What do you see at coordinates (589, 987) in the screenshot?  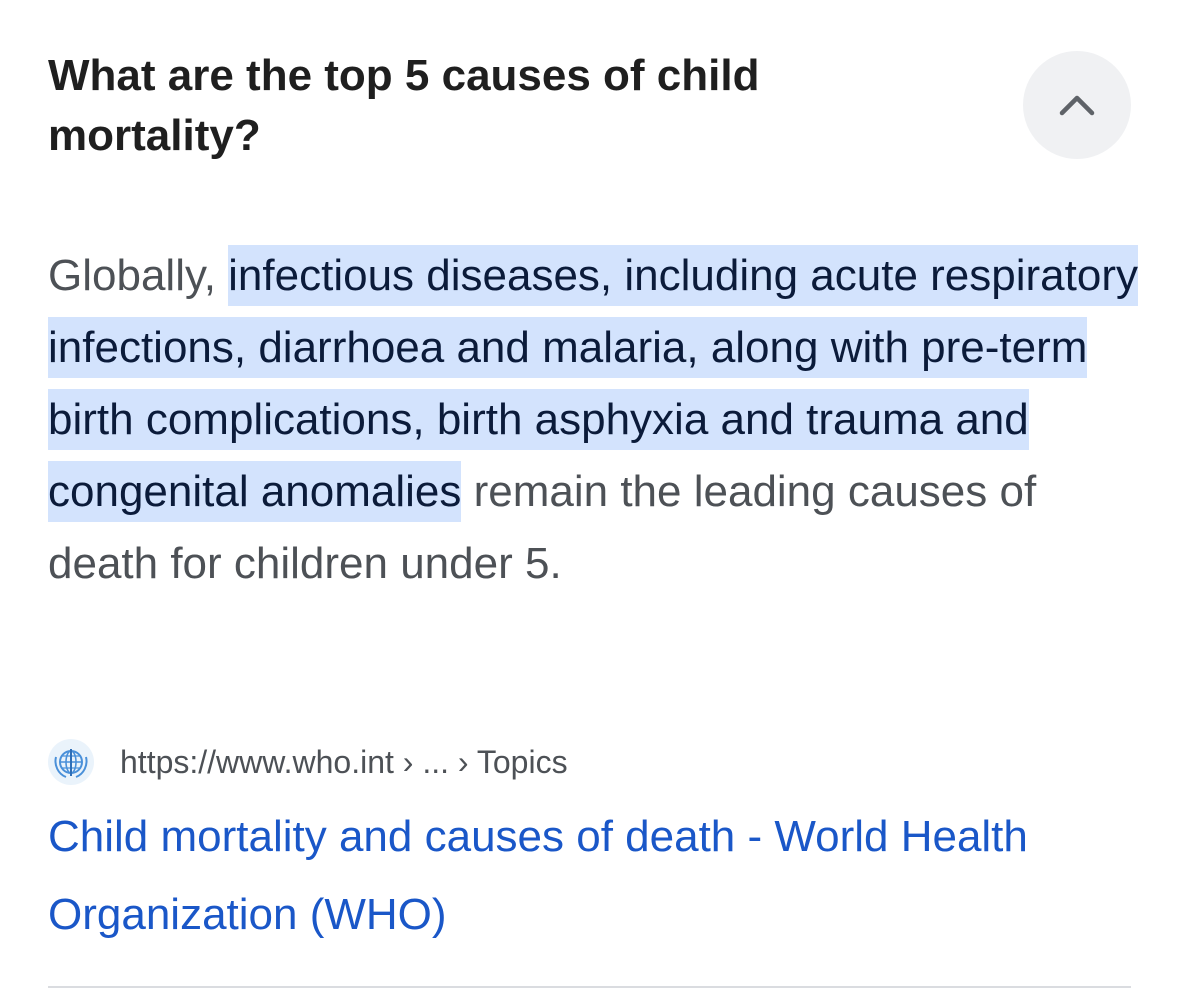 I see `divider` at bounding box center [589, 987].